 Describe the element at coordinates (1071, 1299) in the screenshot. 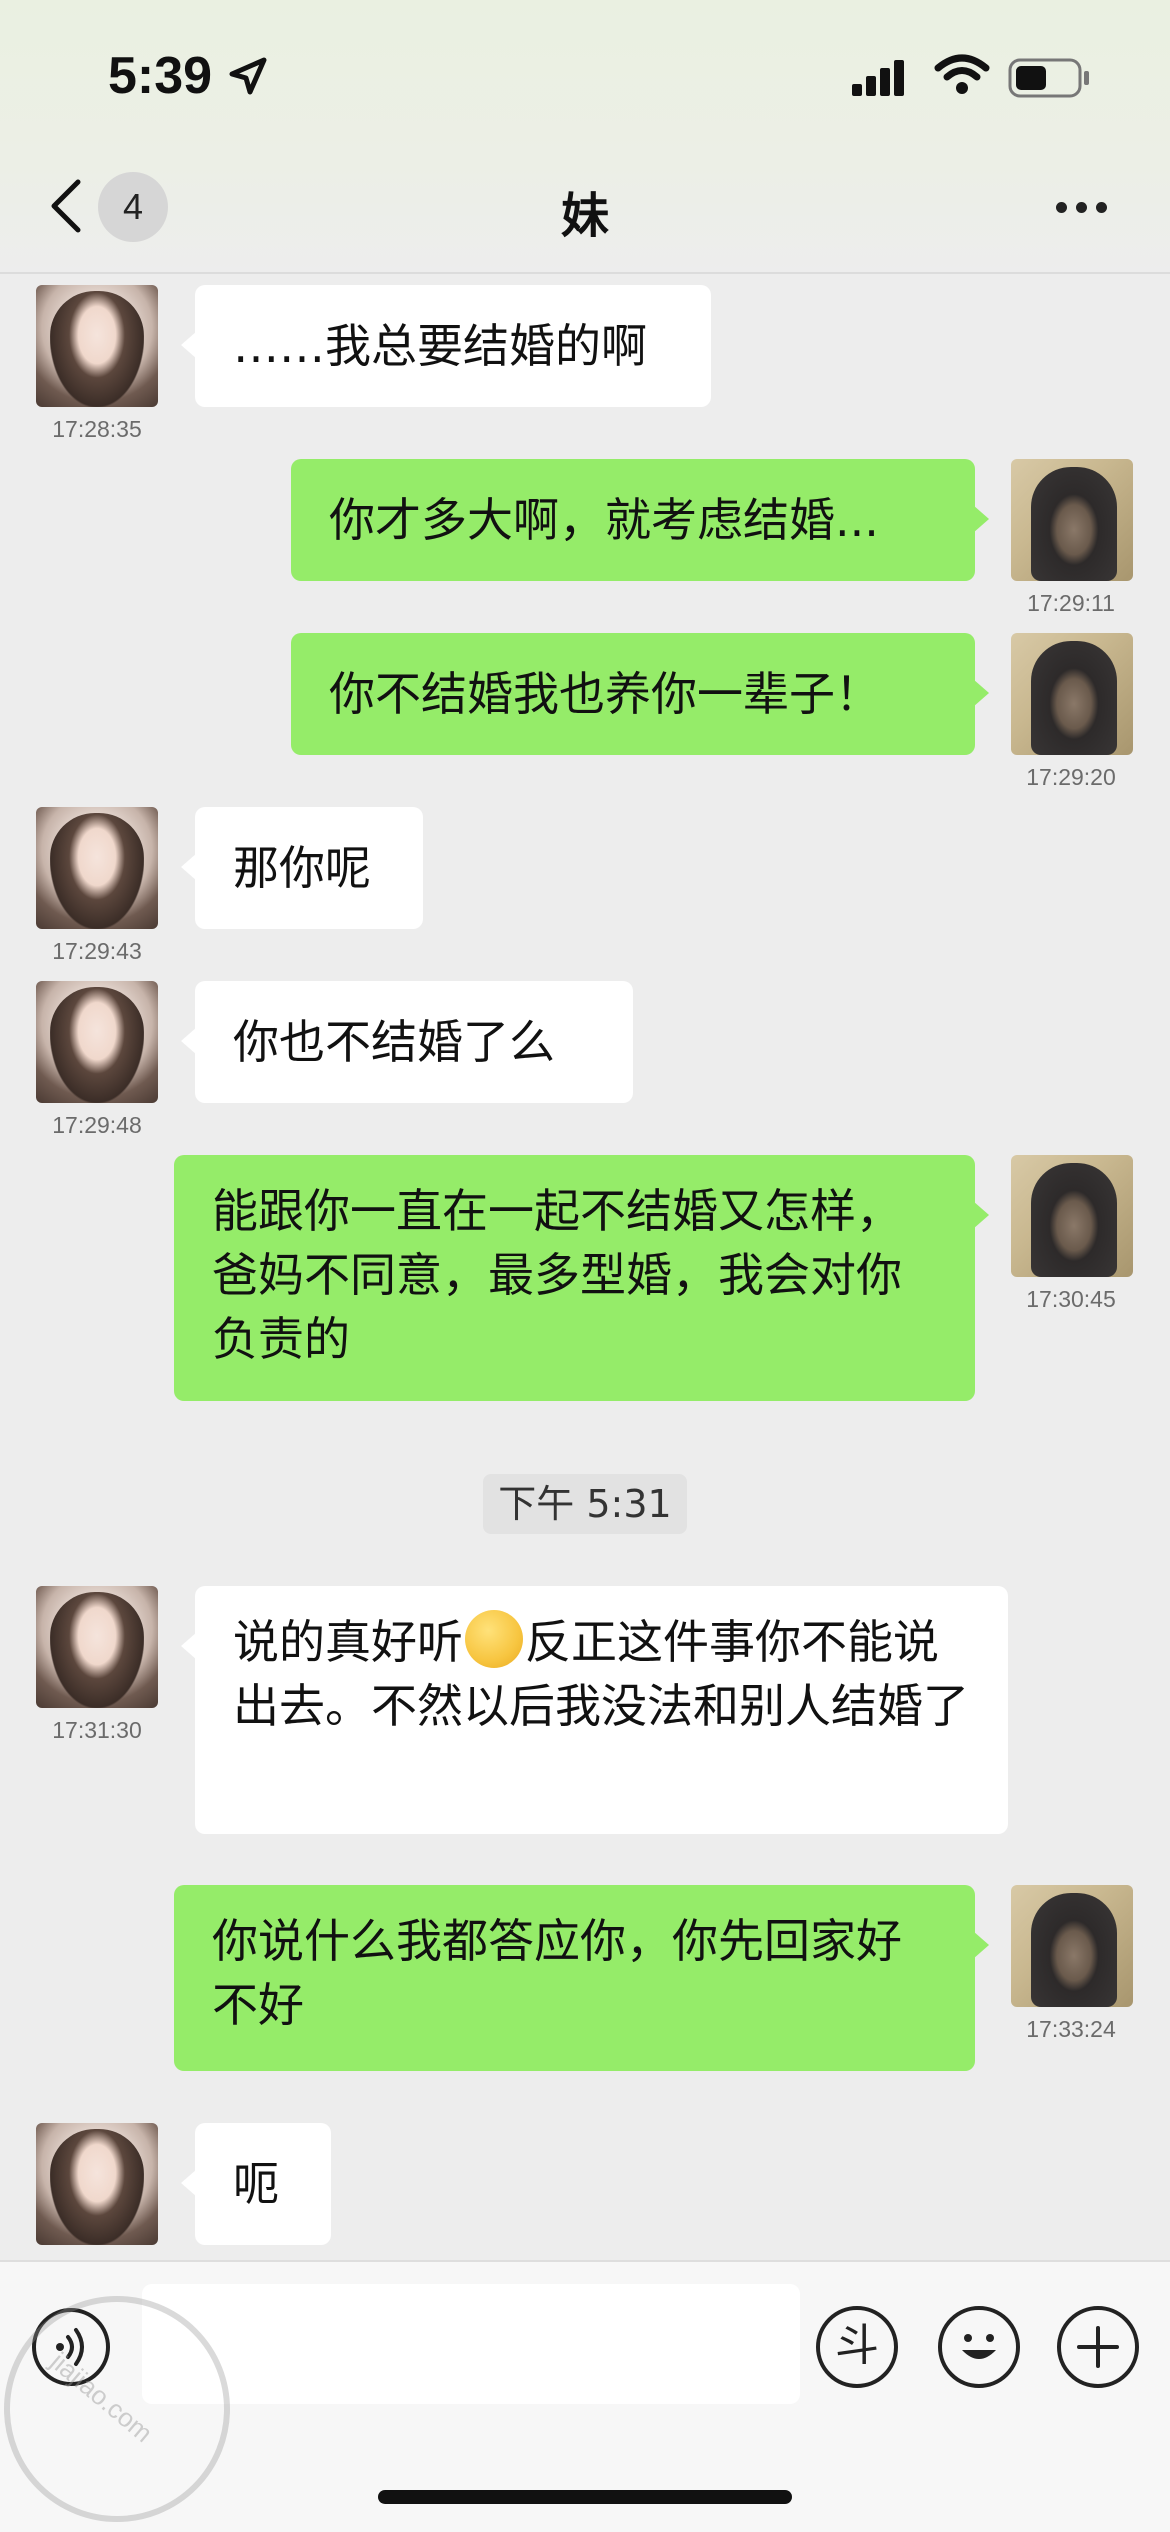

I see `message-timestamp: 17:30:45` at that location.